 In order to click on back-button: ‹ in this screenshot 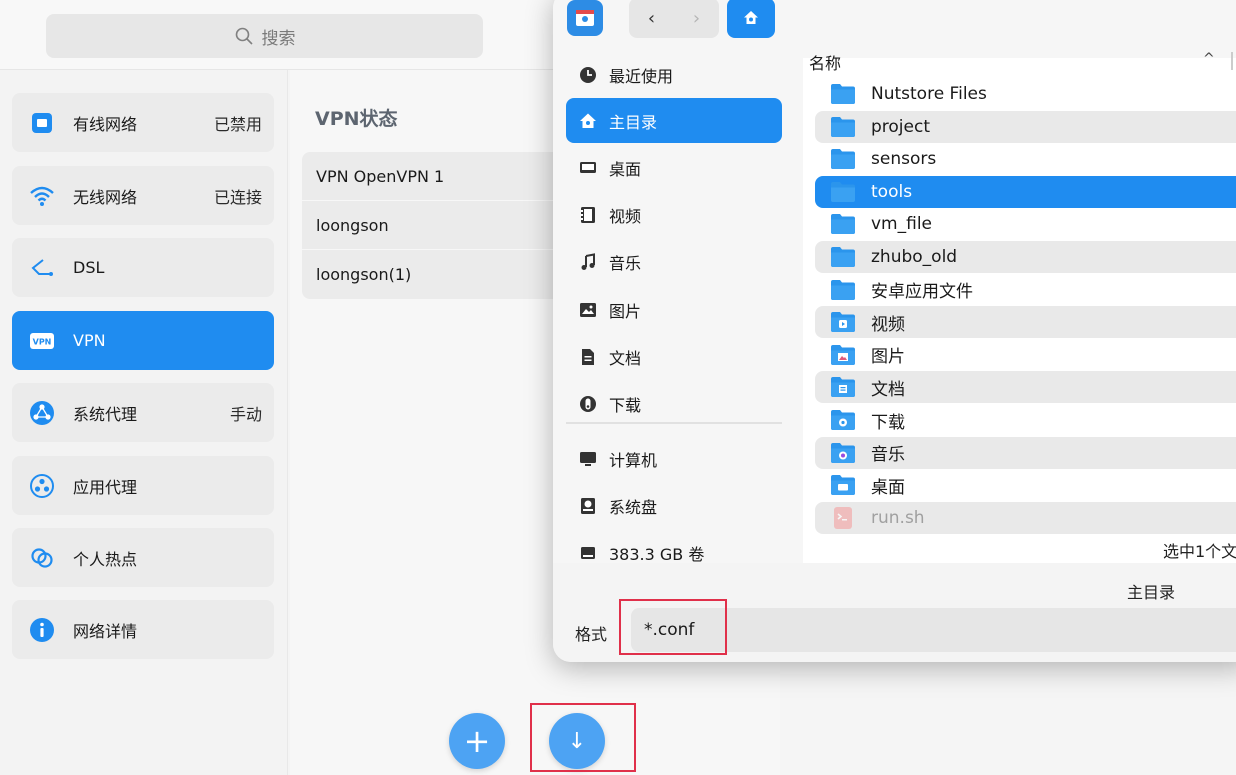, I will do `click(651, 19)`.